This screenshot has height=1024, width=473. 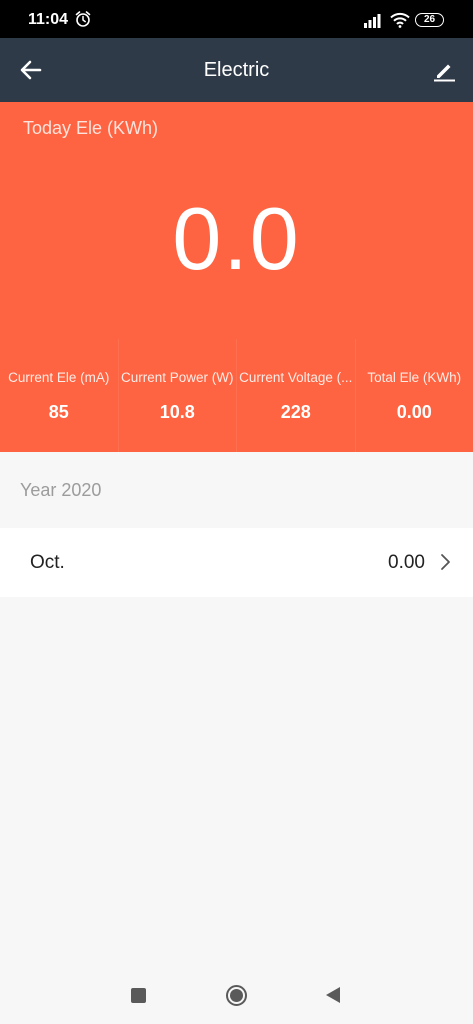 I want to click on stat-current-ele: Current Ele (mA) 85, so click(x=59, y=395).